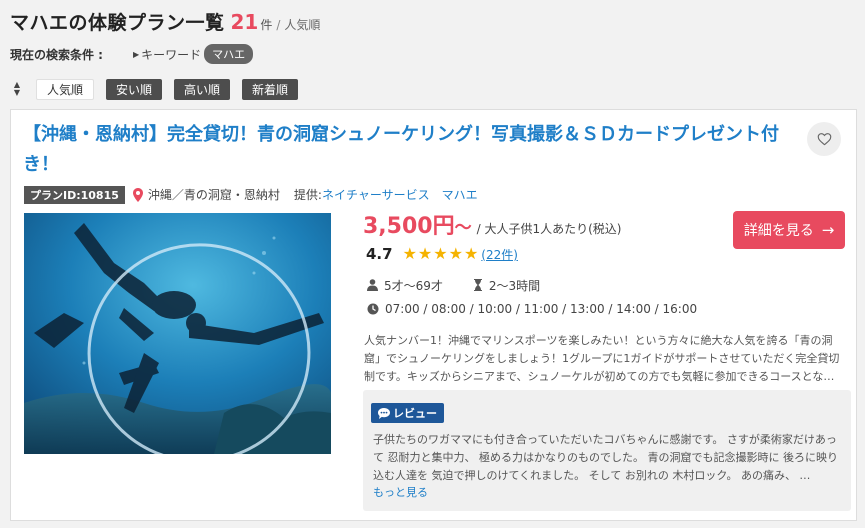 This screenshot has height=528, width=865. What do you see at coordinates (379, 254) in the screenshot?
I see `rating-value: 4.7` at bounding box center [379, 254].